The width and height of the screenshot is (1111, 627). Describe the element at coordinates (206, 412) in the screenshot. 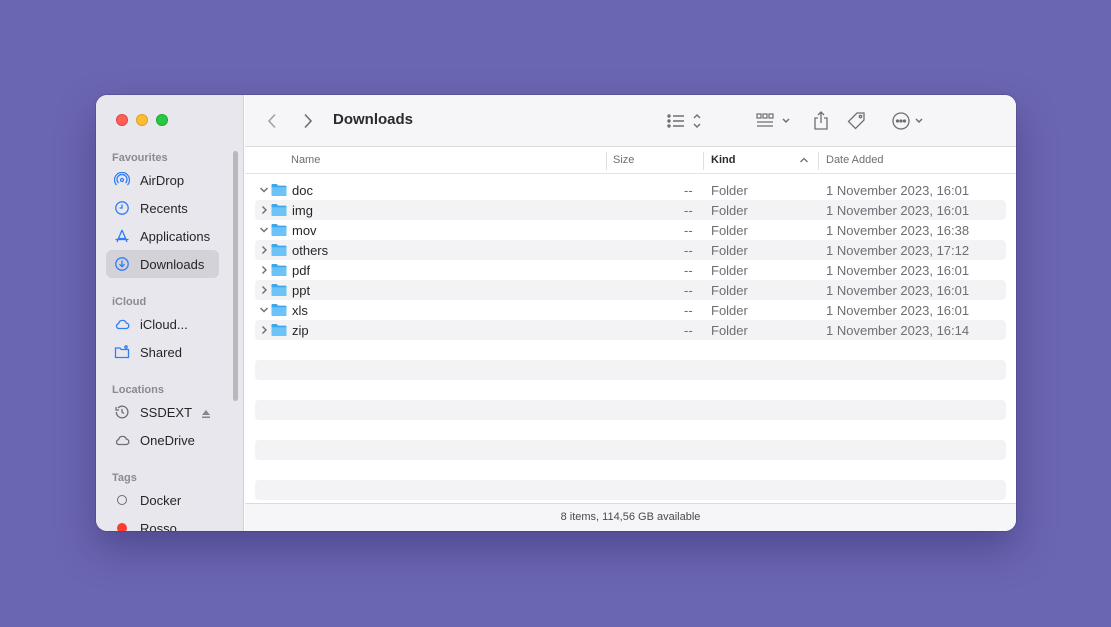

I see `eject-icon` at that location.